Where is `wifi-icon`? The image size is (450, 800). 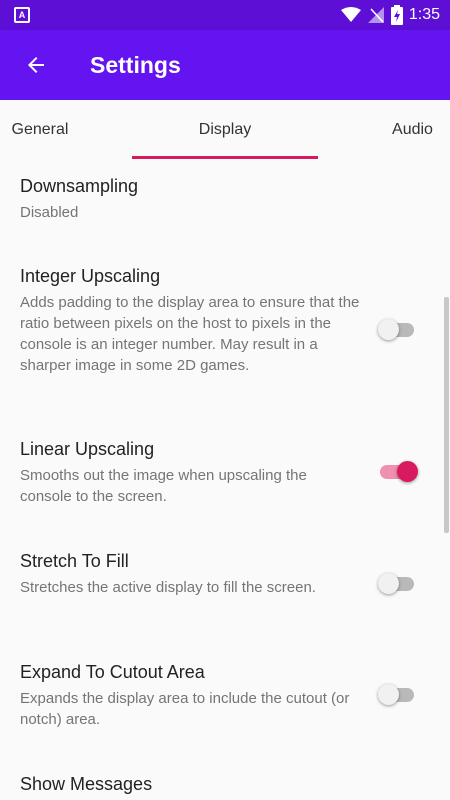
wifi-icon is located at coordinates (350, 14).